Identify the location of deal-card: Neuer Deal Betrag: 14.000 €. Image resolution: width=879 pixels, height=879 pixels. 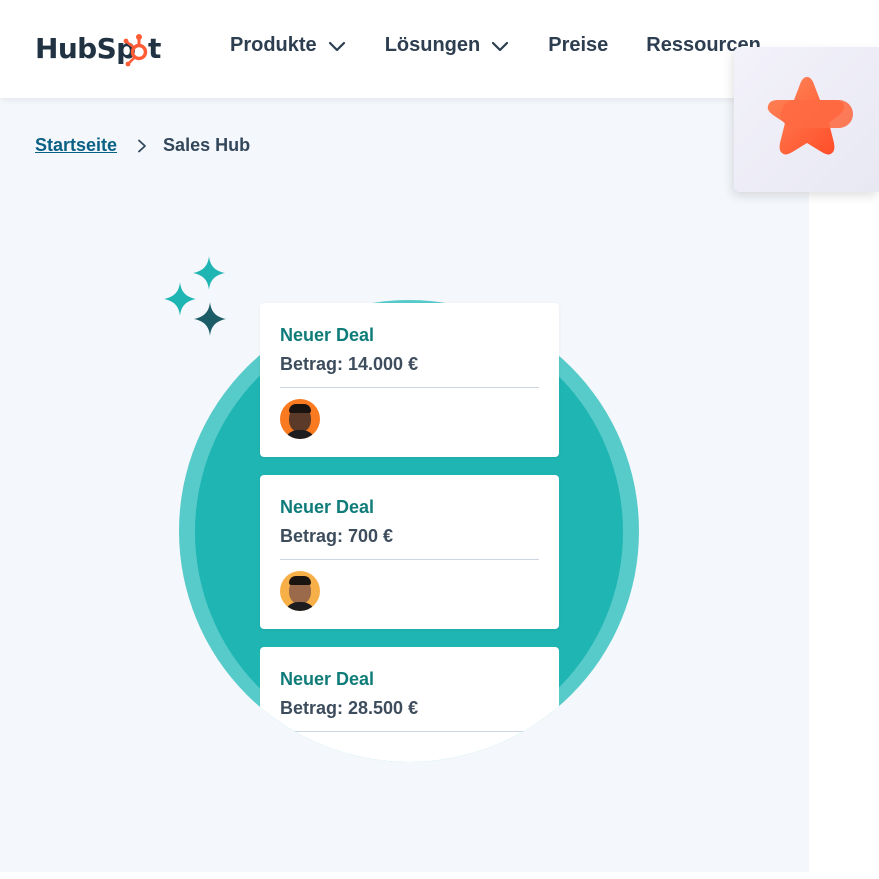
(409, 380).